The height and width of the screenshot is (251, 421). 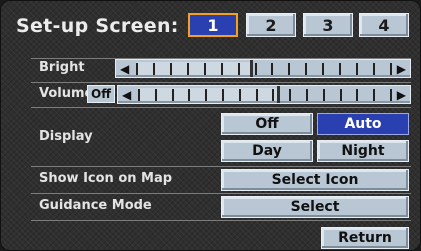 What do you see at coordinates (263, 68) in the screenshot?
I see `bright-slider: ◀ ▶` at bounding box center [263, 68].